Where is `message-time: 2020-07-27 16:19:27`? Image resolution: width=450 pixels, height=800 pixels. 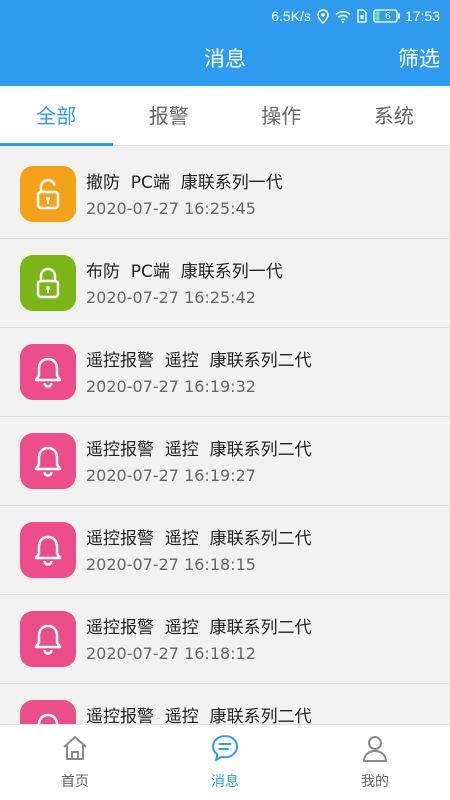 message-time: 2020-07-27 16:19:27 is located at coordinates (171, 475).